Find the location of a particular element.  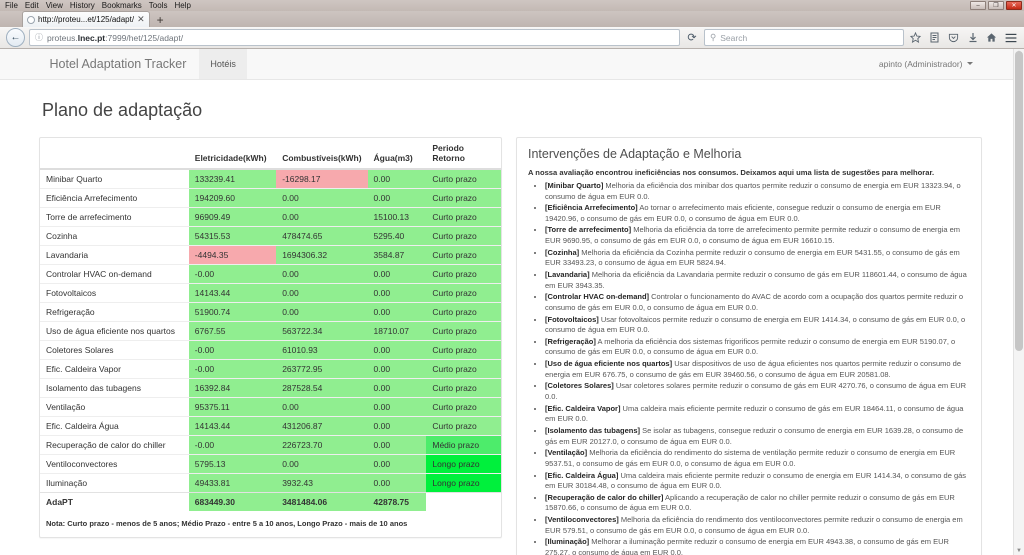

cell-measure-name: Ventilação is located at coordinates (114, 406).